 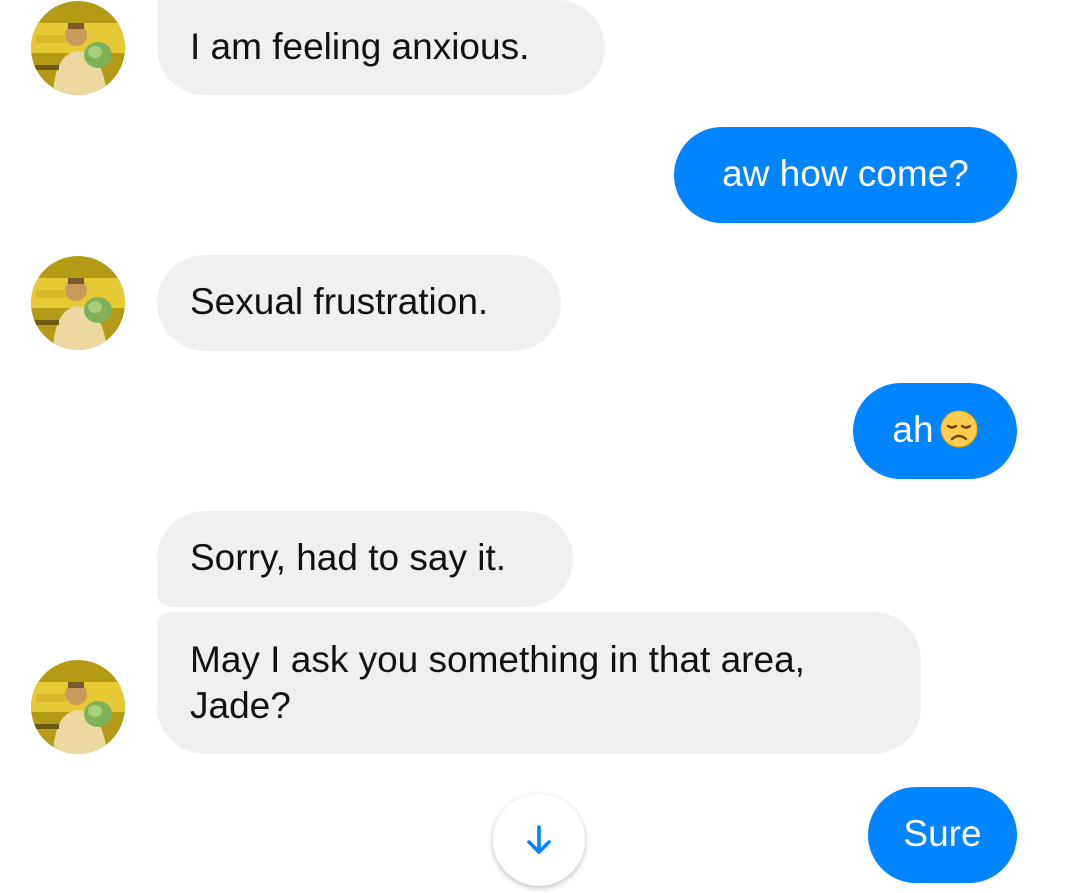 What do you see at coordinates (339, 301) in the screenshot?
I see `message-text: Sexual frustration.` at bounding box center [339, 301].